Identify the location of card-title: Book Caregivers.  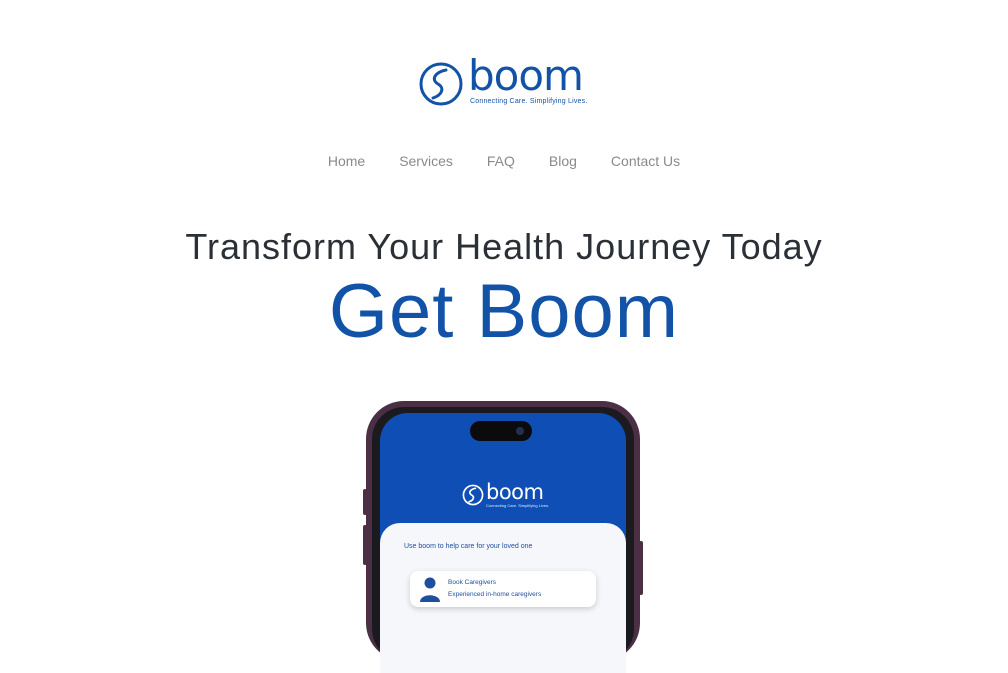
(472, 582).